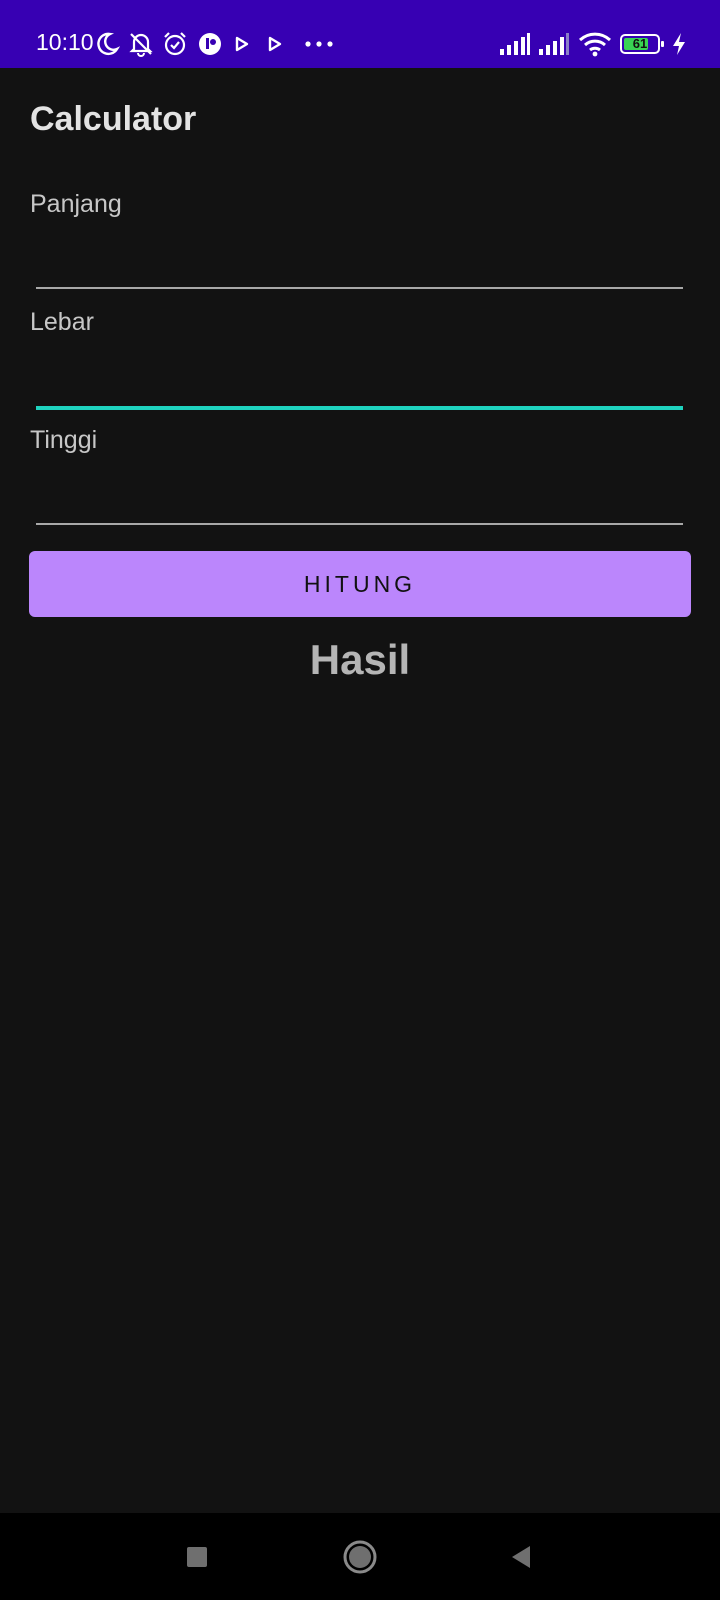  I want to click on wifi-icon, so click(595, 44).